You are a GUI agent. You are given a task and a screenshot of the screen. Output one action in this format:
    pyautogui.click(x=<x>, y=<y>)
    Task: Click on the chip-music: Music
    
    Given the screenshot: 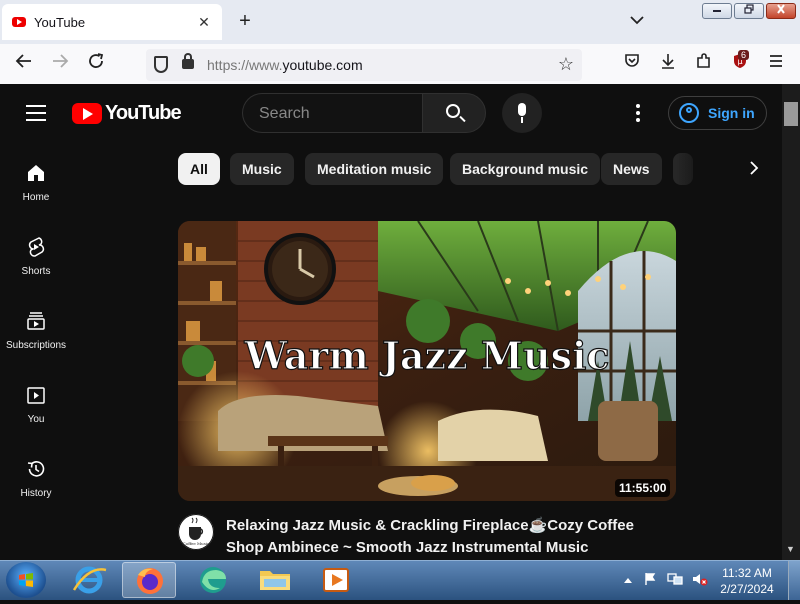 What is the action you would take?
    pyautogui.click(x=262, y=169)
    